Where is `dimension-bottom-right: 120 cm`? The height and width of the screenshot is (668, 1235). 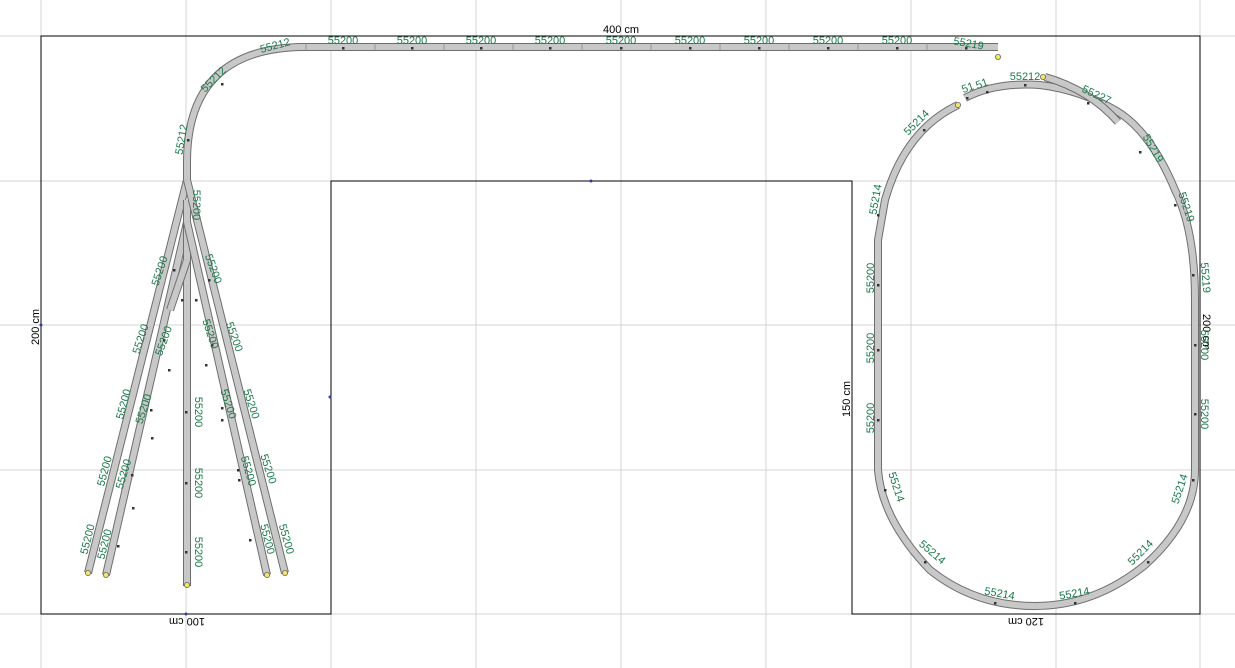 dimension-bottom-right: 120 cm is located at coordinates (1026, 621).